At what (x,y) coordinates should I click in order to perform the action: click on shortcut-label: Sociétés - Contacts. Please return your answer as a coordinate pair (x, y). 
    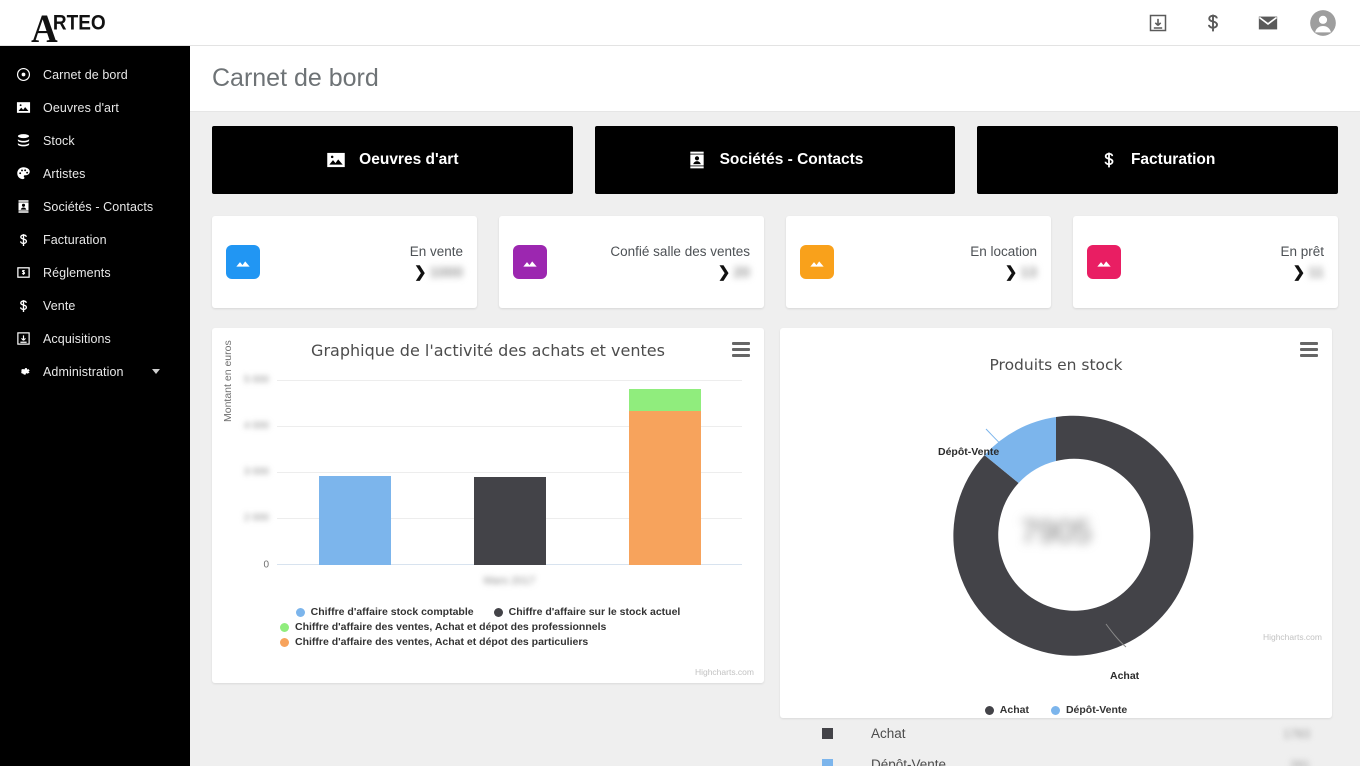
    Looking at the image, I should click on (791, 159).